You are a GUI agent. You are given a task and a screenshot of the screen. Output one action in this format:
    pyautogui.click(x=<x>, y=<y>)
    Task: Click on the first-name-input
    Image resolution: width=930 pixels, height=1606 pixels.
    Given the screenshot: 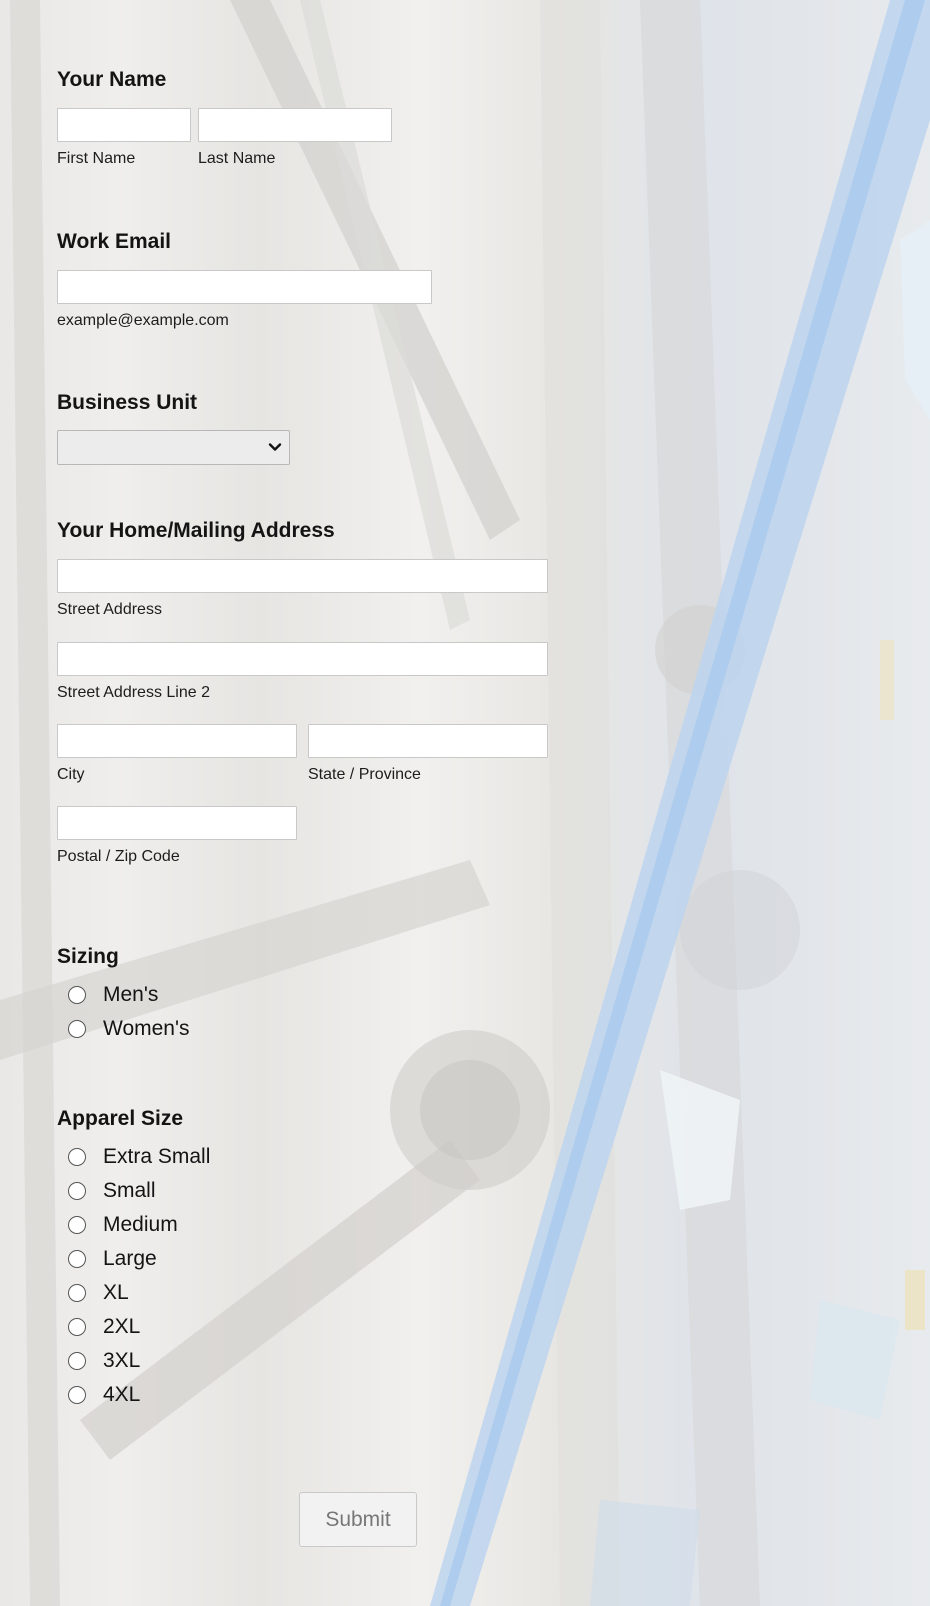 What is the action you would take?
    pyautogui.click(x=124, y=125)
    